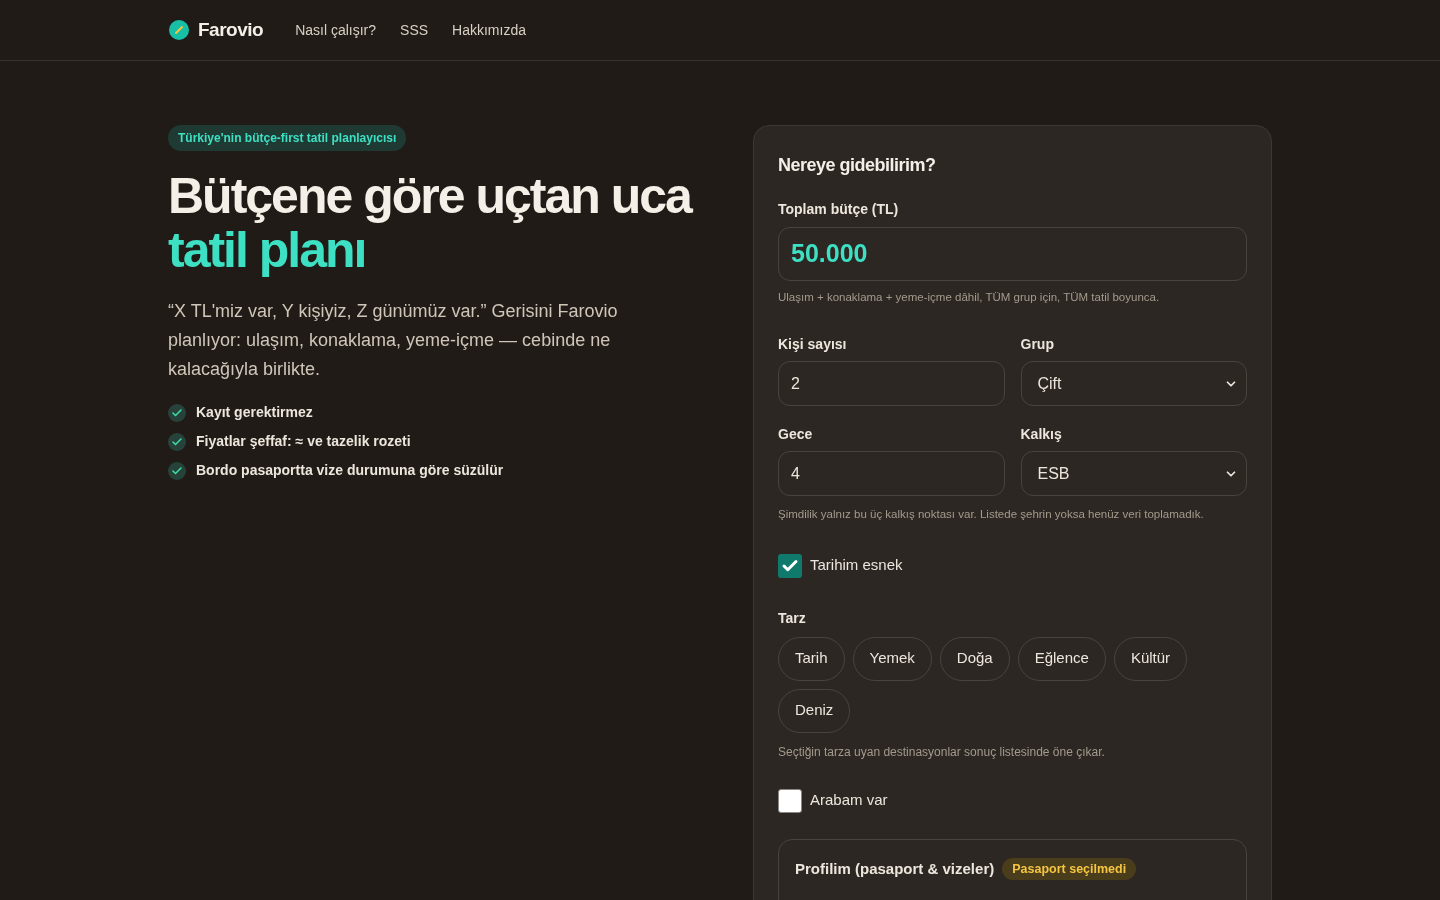  I want to click on dropdown: ESB, so click(1133, 474).